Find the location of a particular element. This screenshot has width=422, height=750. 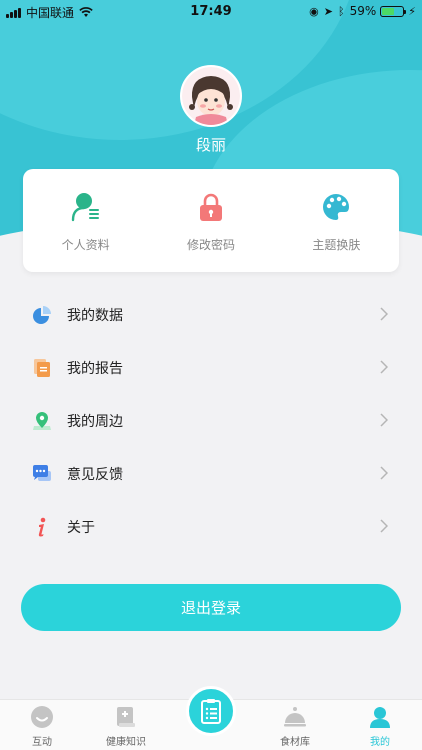

feedback-icon is located at coordinates (42, 472).